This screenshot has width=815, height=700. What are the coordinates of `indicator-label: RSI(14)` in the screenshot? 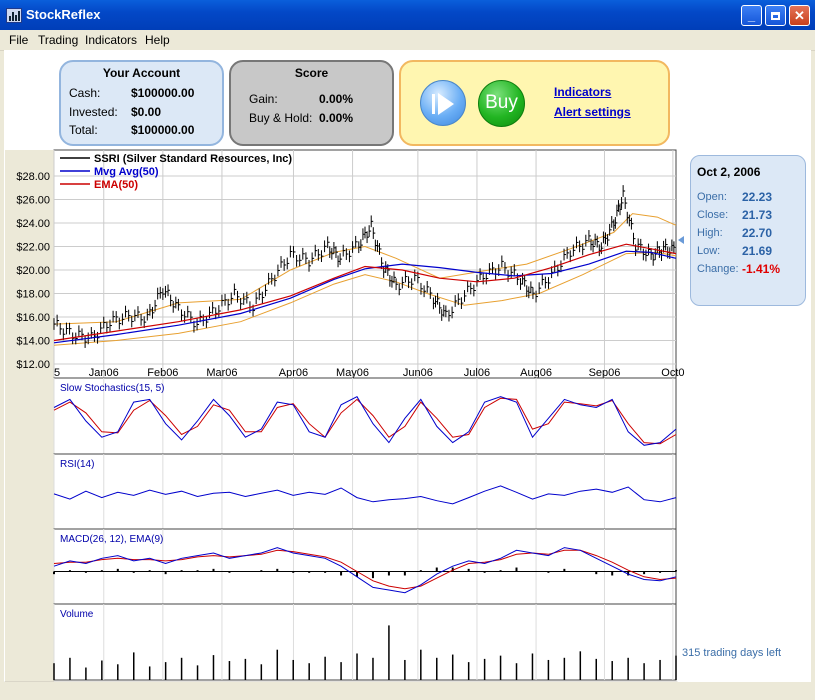 It's located at (77, 464).